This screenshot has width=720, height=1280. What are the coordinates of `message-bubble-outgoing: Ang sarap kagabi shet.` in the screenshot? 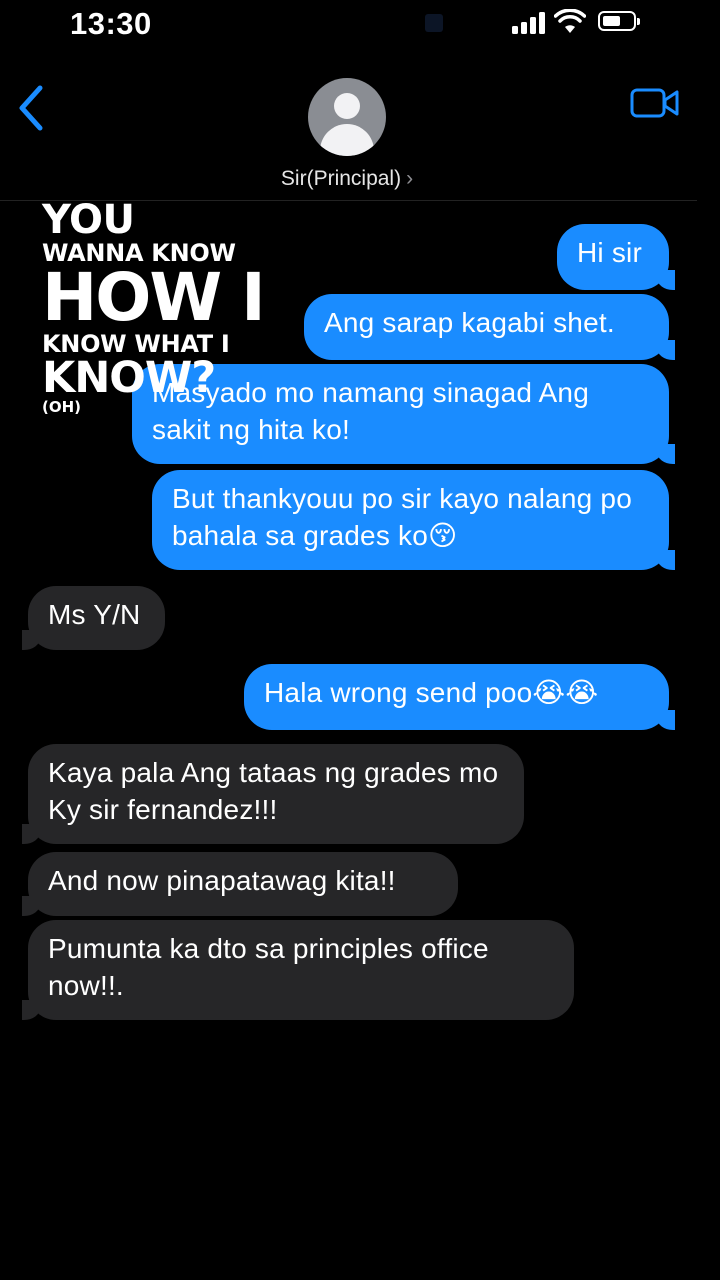 It's located at (489, 327).